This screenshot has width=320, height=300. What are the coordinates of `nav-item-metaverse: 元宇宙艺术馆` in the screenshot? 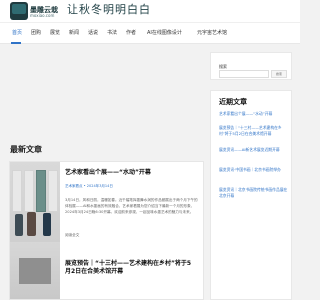 It's located at (212, 33).